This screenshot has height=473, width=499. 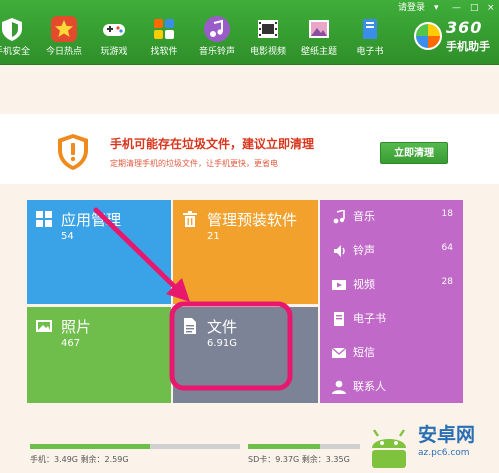 I want to click on phone-storage-bar, so click(x=135, y=446).